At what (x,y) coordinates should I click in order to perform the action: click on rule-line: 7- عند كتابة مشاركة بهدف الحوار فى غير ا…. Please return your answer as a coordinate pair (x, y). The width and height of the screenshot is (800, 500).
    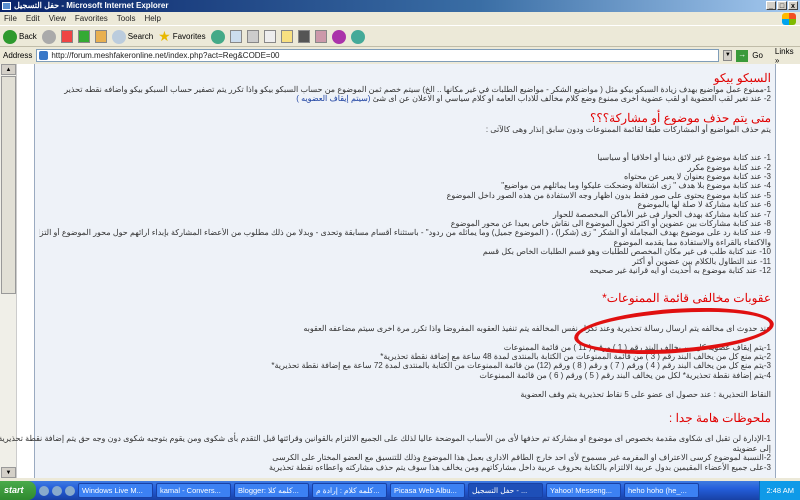
    Looking at the image, I should click on (661, 214).